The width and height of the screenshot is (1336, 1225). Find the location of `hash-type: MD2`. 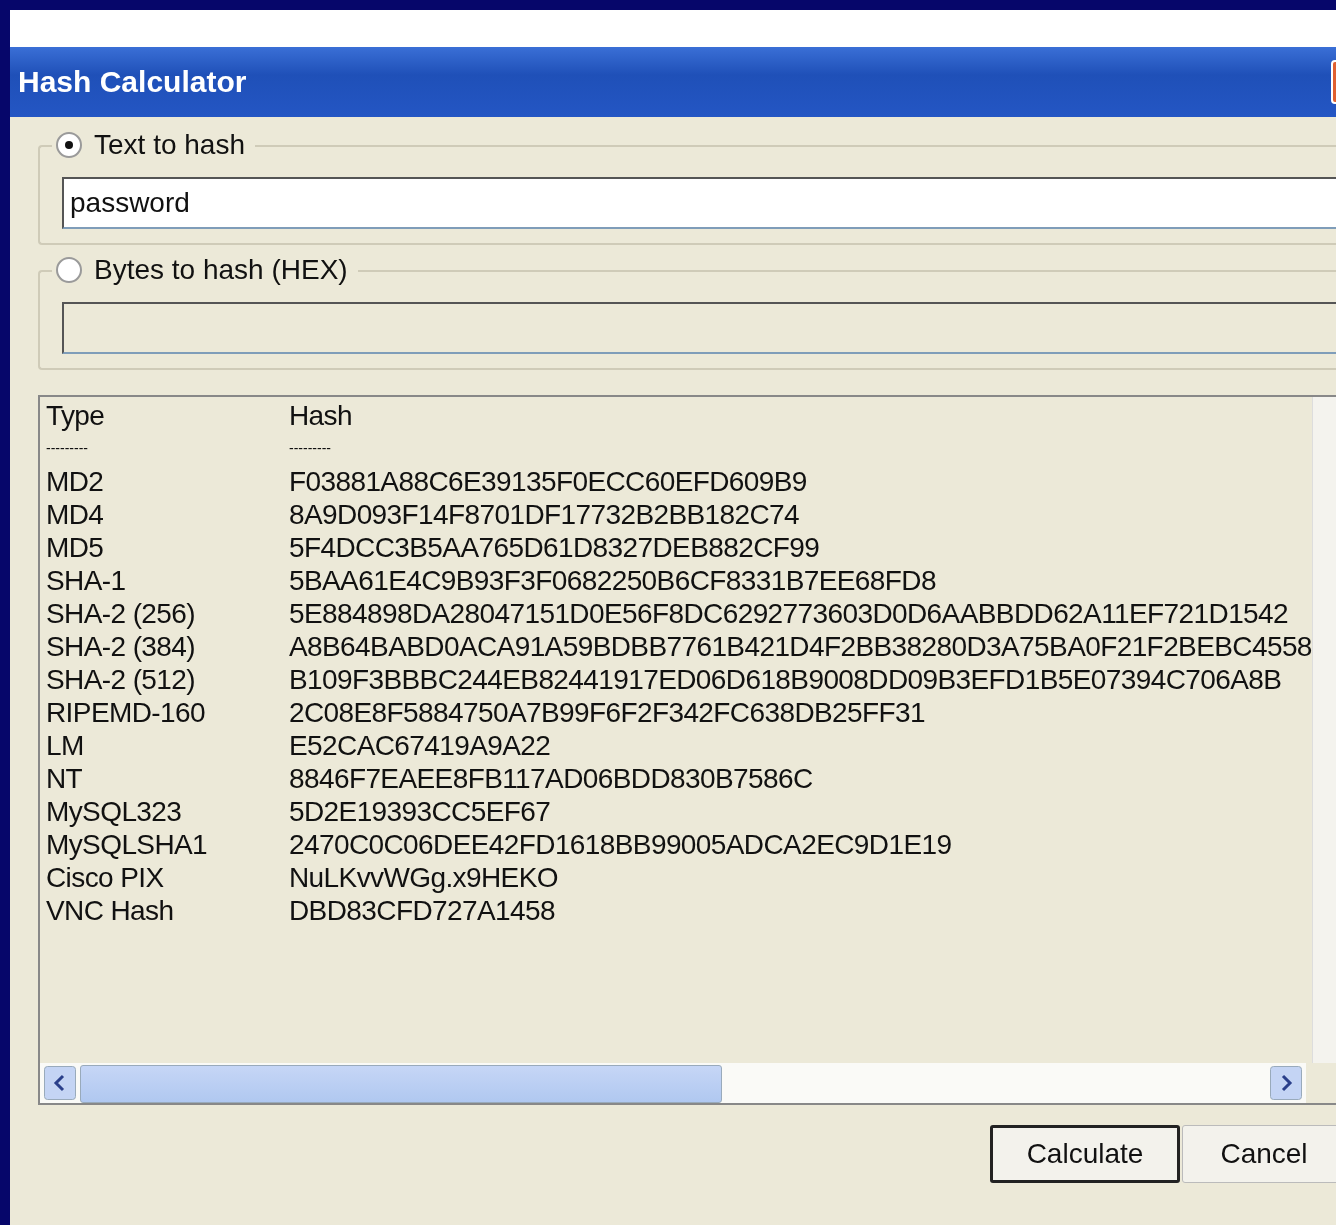

hash-type: MD2 is located at coordinates (75, 481).